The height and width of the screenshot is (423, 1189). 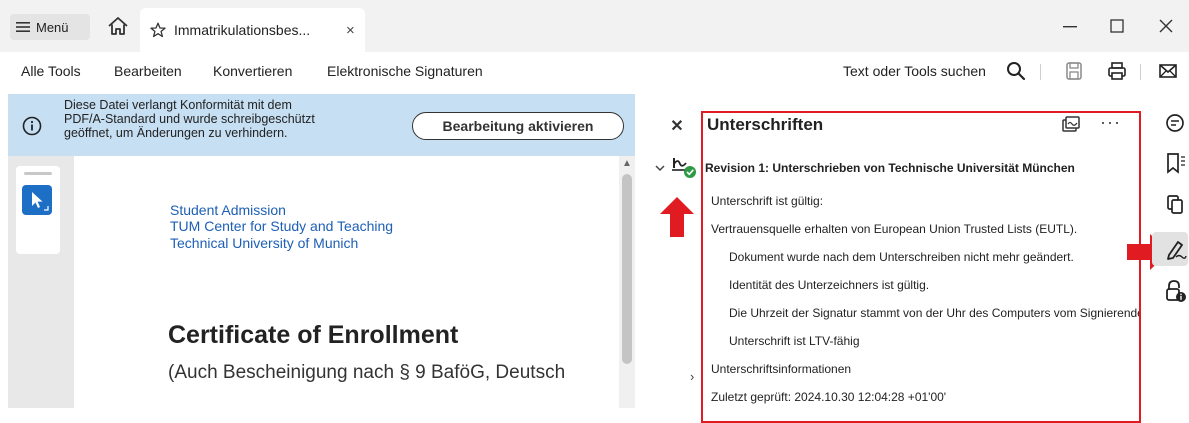 What do you see at coordinates (282, 226) in the screenshot?
I see `address-line: TUM Center for Study and Teaching` at bounding box center [282, 226].